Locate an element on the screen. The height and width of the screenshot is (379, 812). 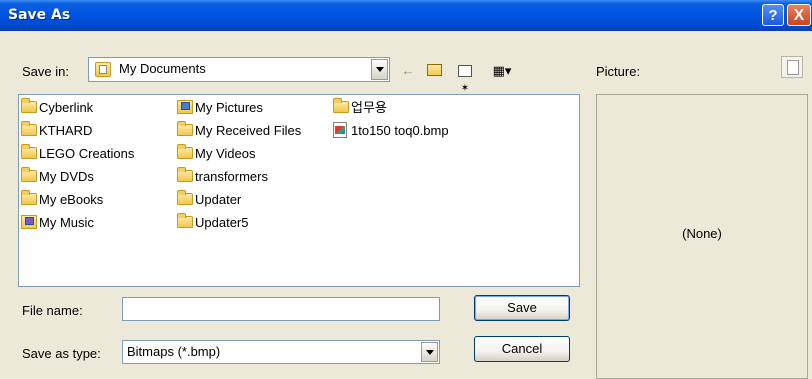
list-item: My eBooks is located at coordinates (62, 199).